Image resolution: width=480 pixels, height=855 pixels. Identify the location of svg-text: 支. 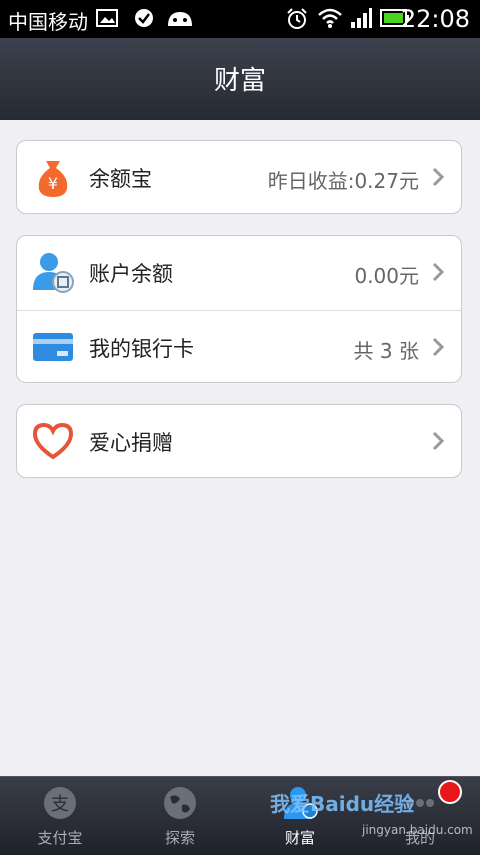
(60, 804).